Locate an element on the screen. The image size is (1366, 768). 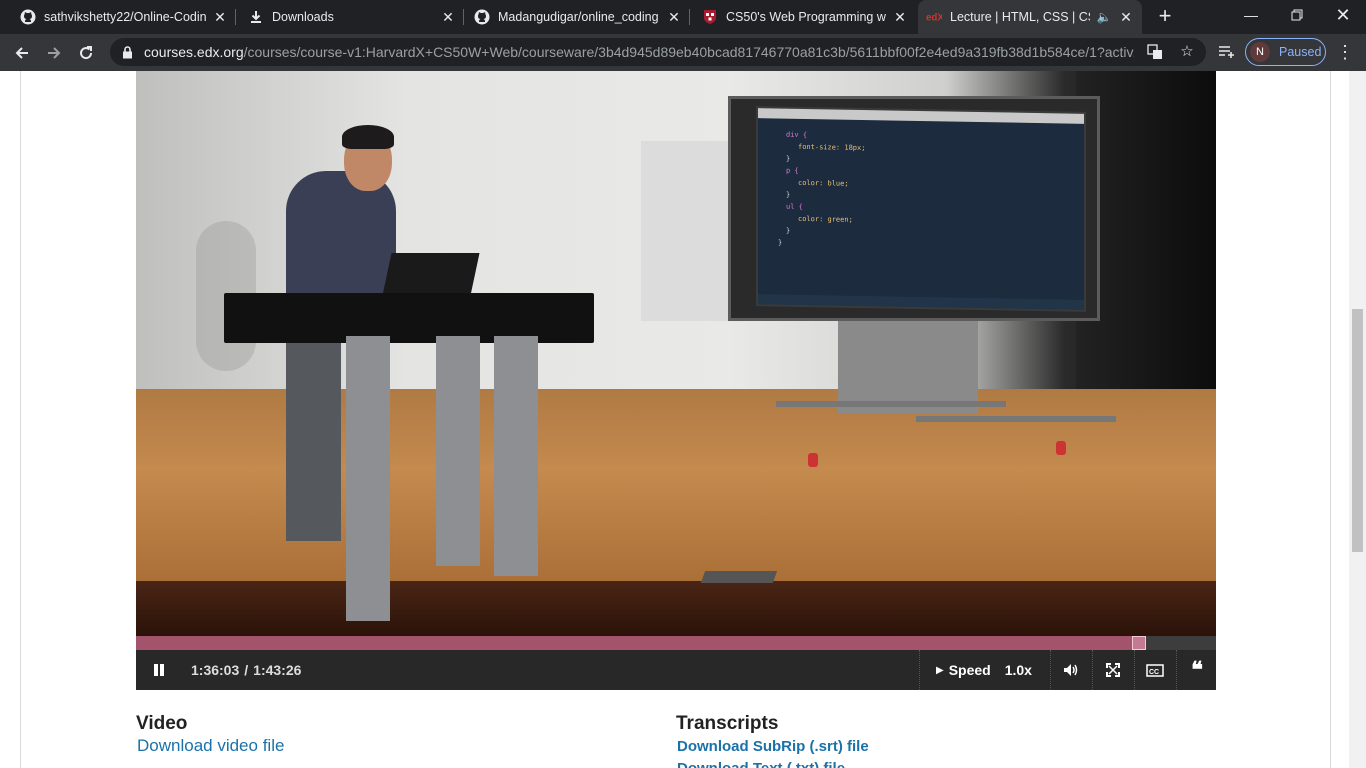
transcript-toggle-button: ❝ is located at coordinates (1197, 670).